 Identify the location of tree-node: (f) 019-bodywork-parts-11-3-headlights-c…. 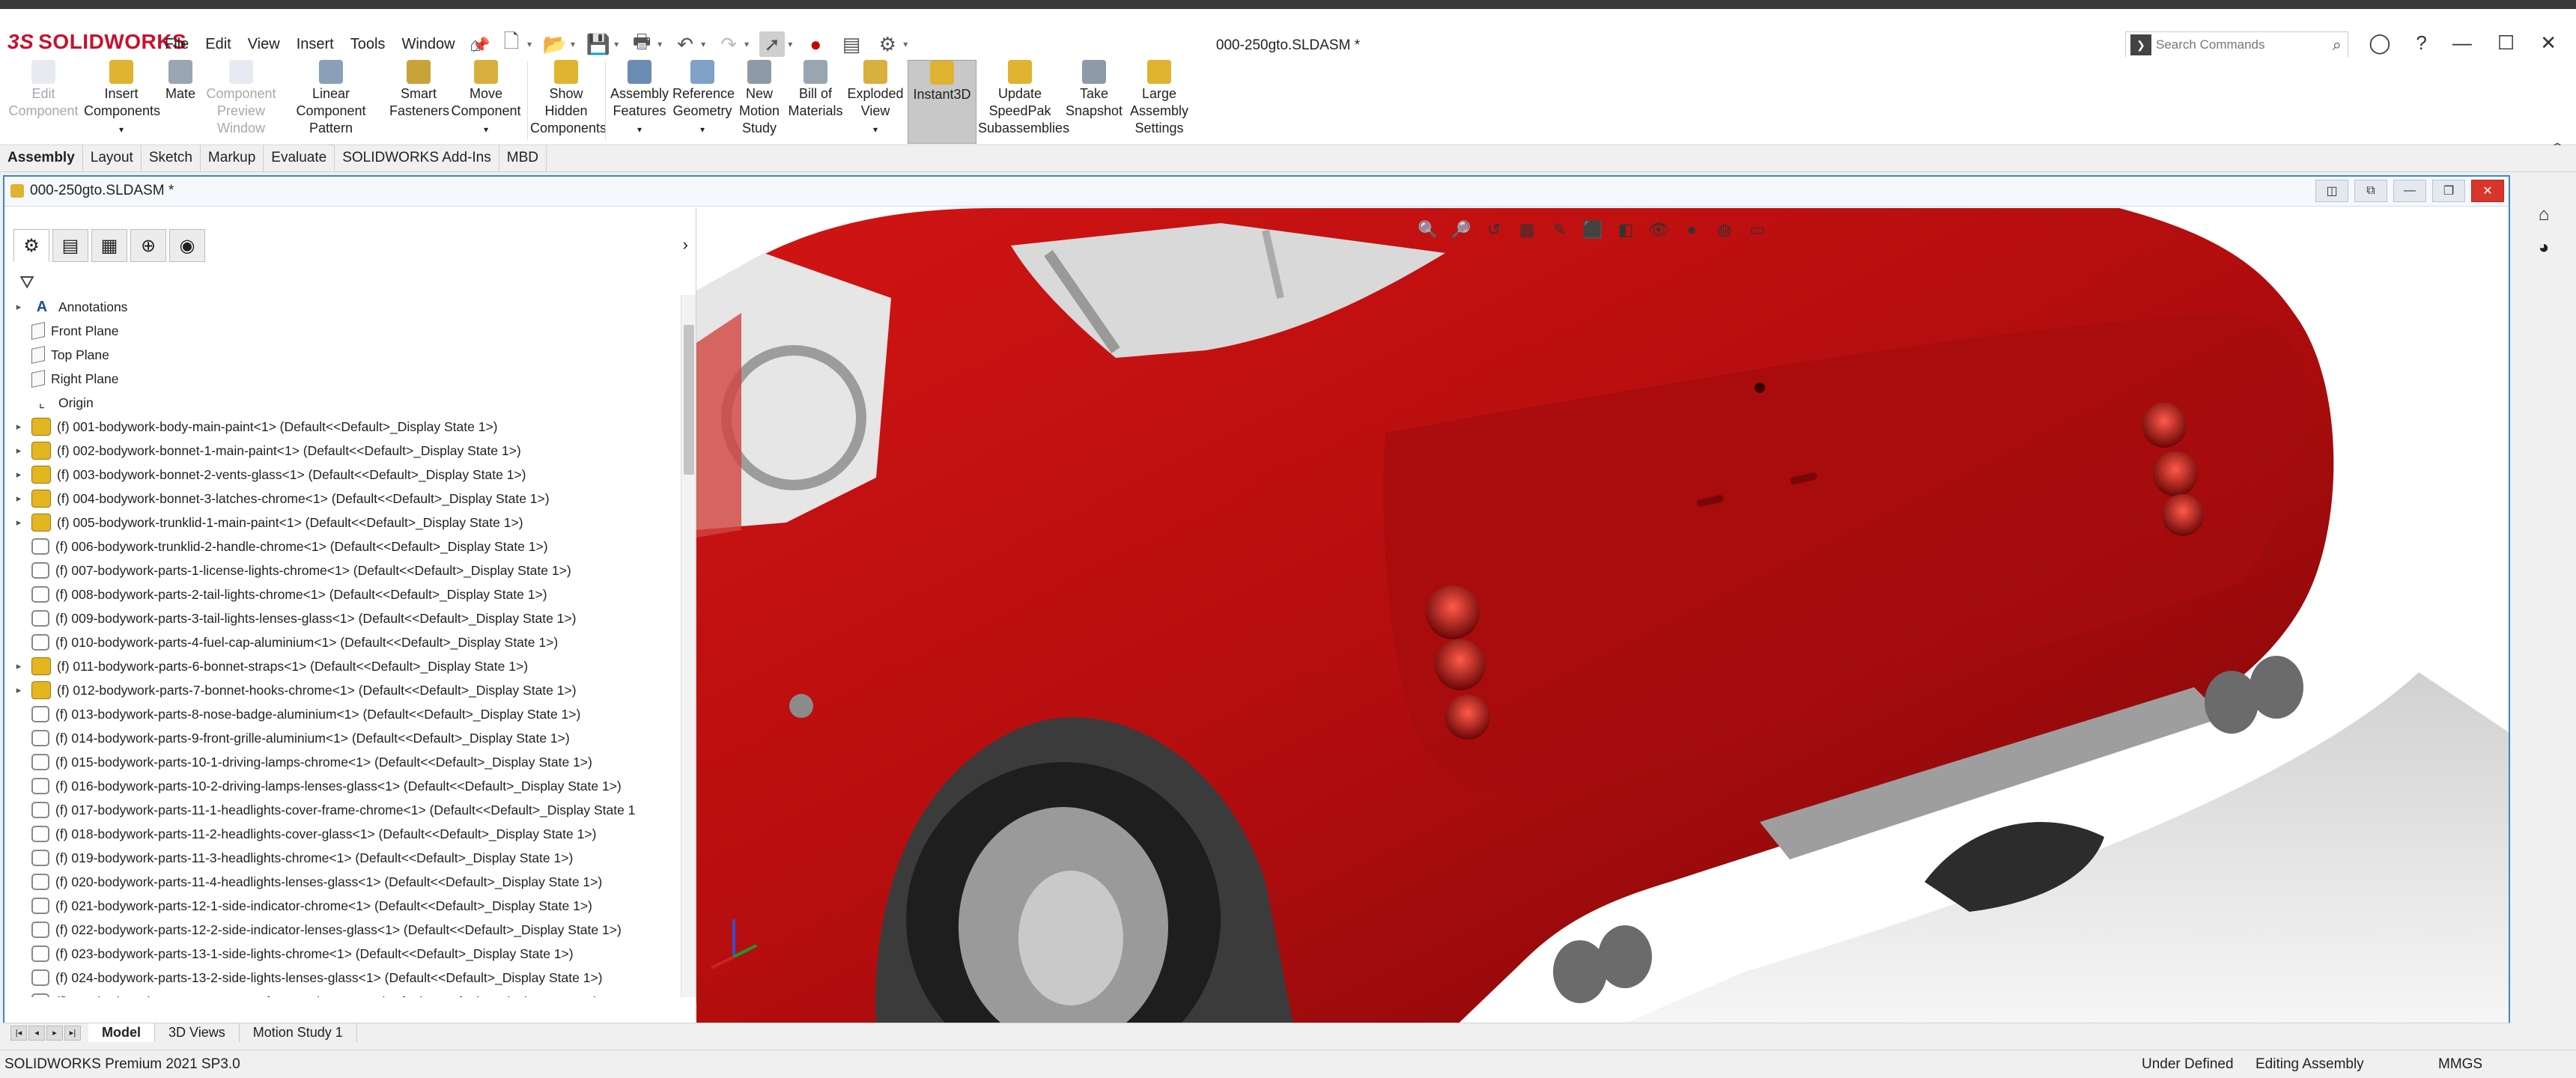
(343, 858).